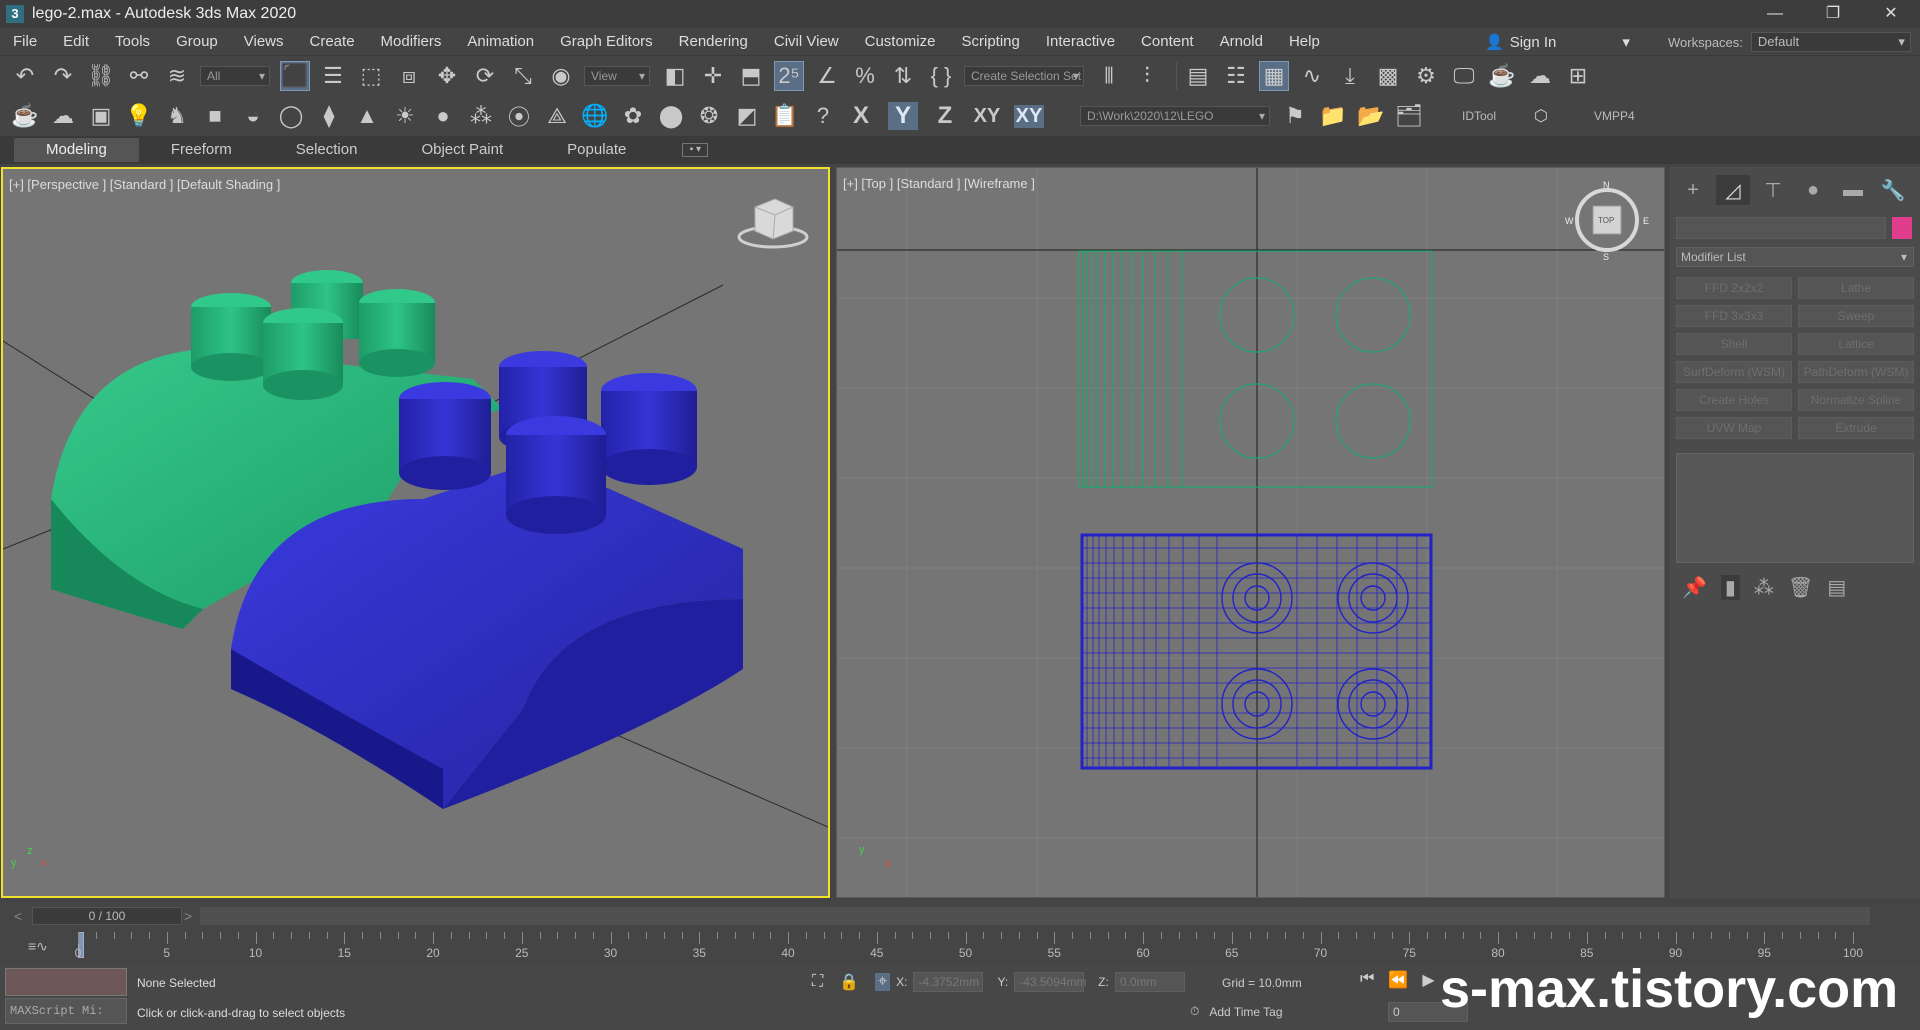 The image size is (1920, 1030). What do you see at coordinates (139, 116) in the screenshot?
I see `bulb-icon: 💡` at bounding box center [139, 116].